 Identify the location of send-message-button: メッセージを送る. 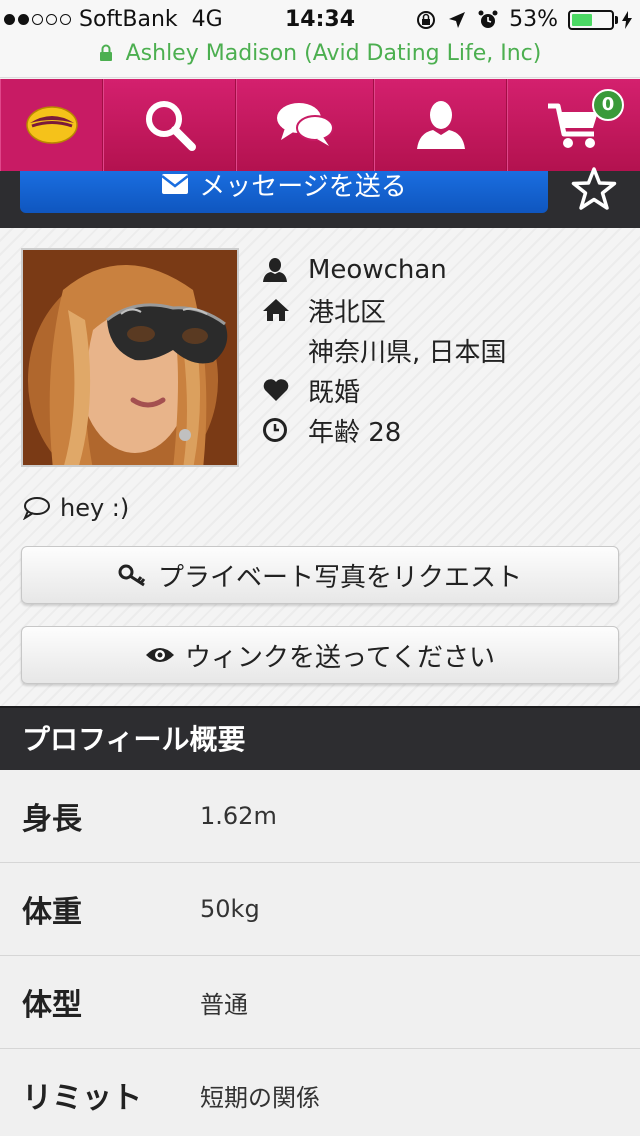
(284, 192).